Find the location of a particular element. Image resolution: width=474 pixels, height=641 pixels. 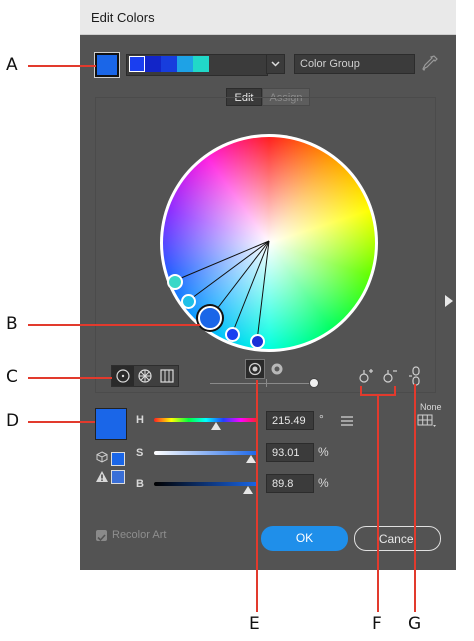

base-color-handle is located at coordinates (210, 318).